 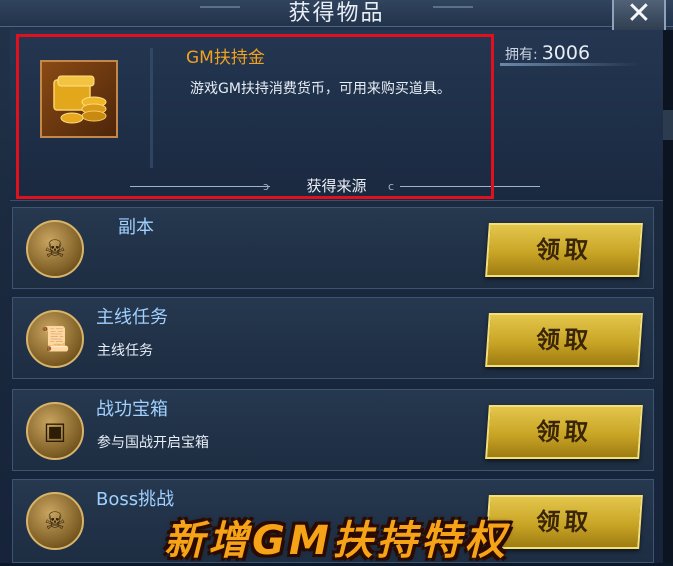 What do you see at coordinates (153, 443) in the screenshot?
I see `source-subtitle: 参与国战开启宝箱` at bounding box center [153, 443].